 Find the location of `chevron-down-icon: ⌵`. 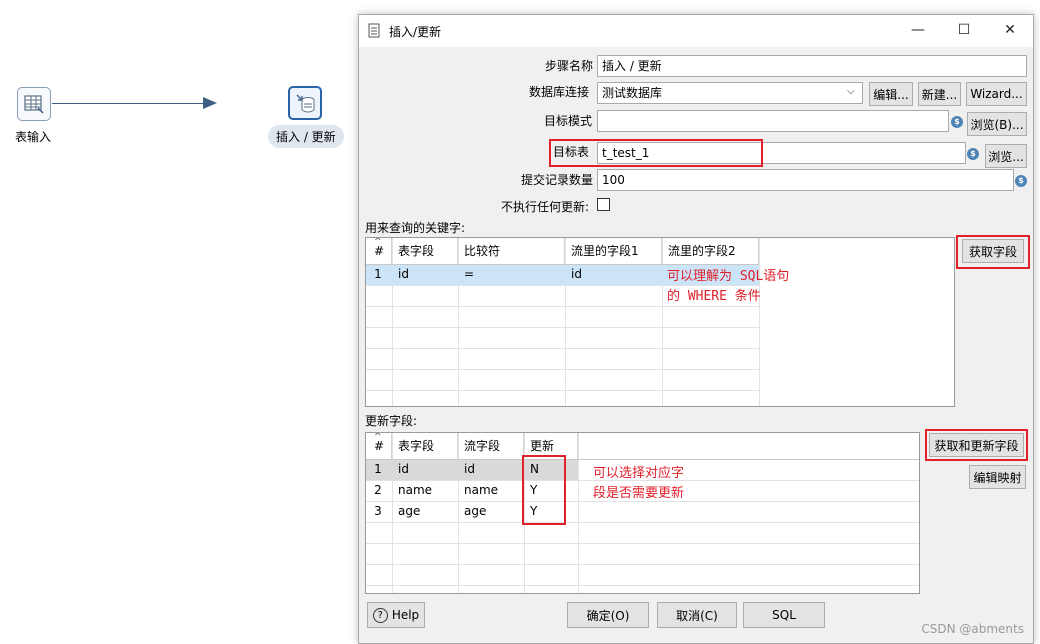

chevron-down-icon: ⌵ is located at coordinates (851, 91).